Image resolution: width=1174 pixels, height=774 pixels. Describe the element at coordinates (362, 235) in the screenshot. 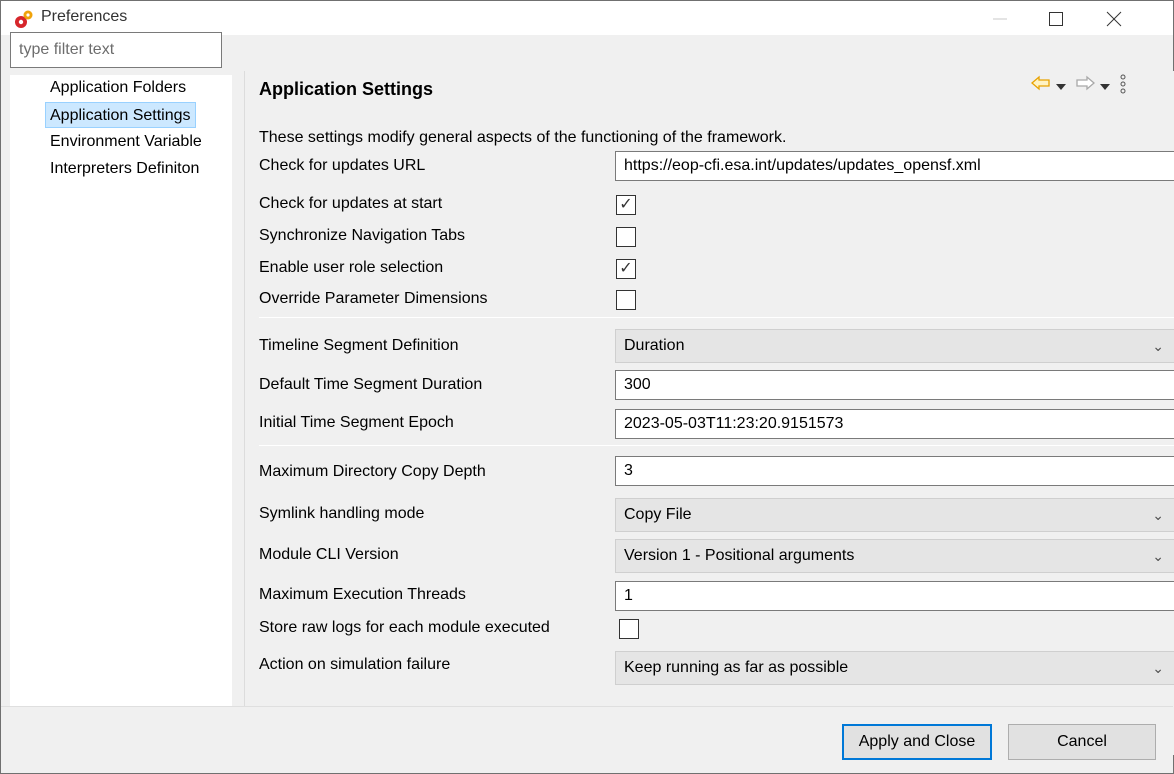

I see `label-sync-nav-tabs: Synchronize Navigation Tabs` at that location.